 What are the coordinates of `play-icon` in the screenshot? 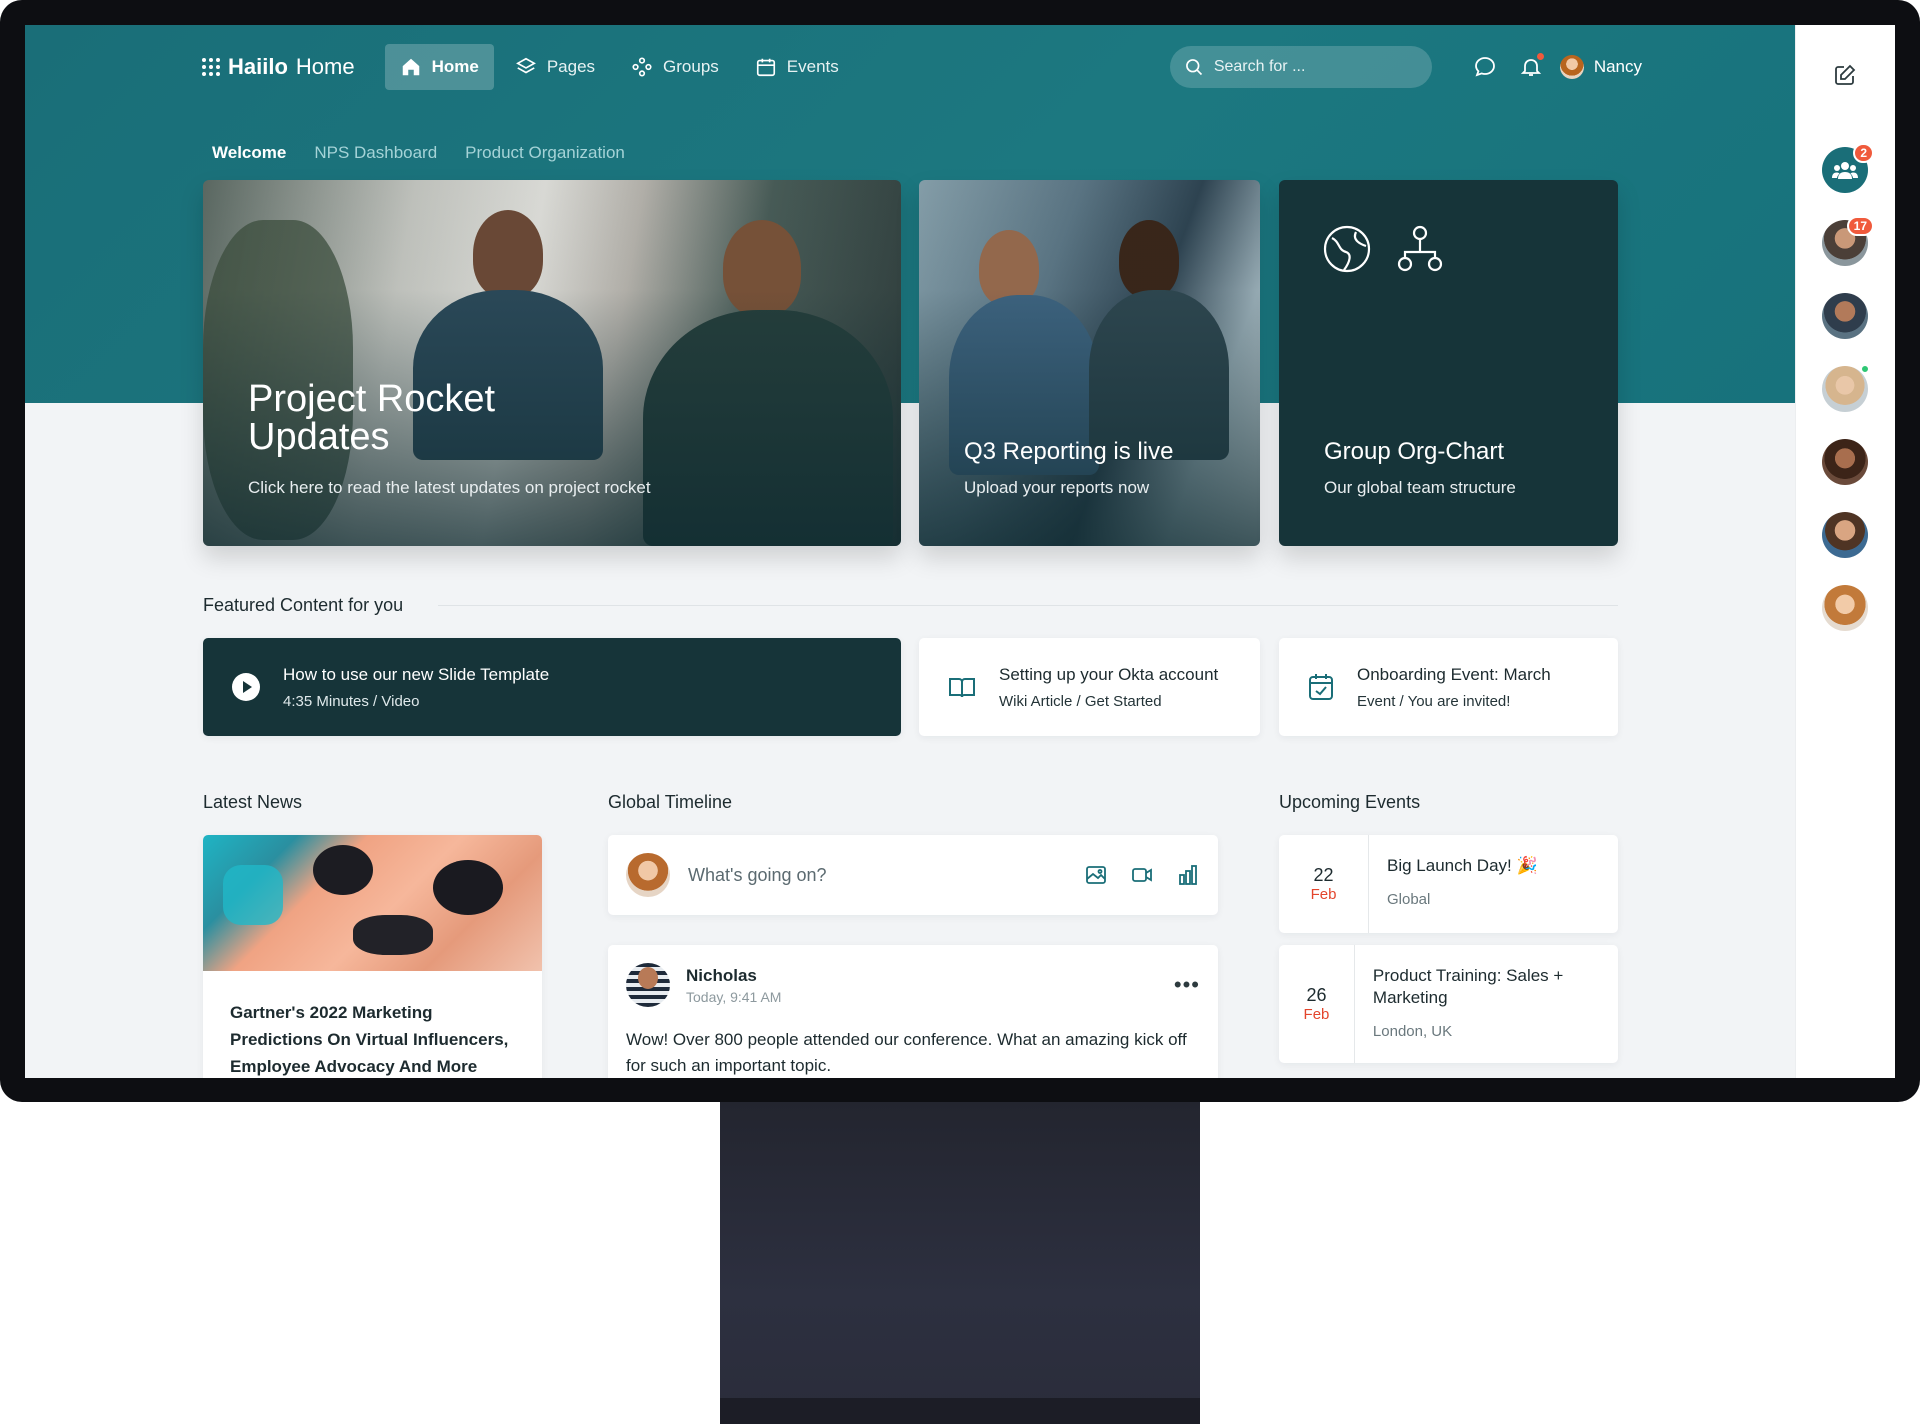 It's located at (246, 687).